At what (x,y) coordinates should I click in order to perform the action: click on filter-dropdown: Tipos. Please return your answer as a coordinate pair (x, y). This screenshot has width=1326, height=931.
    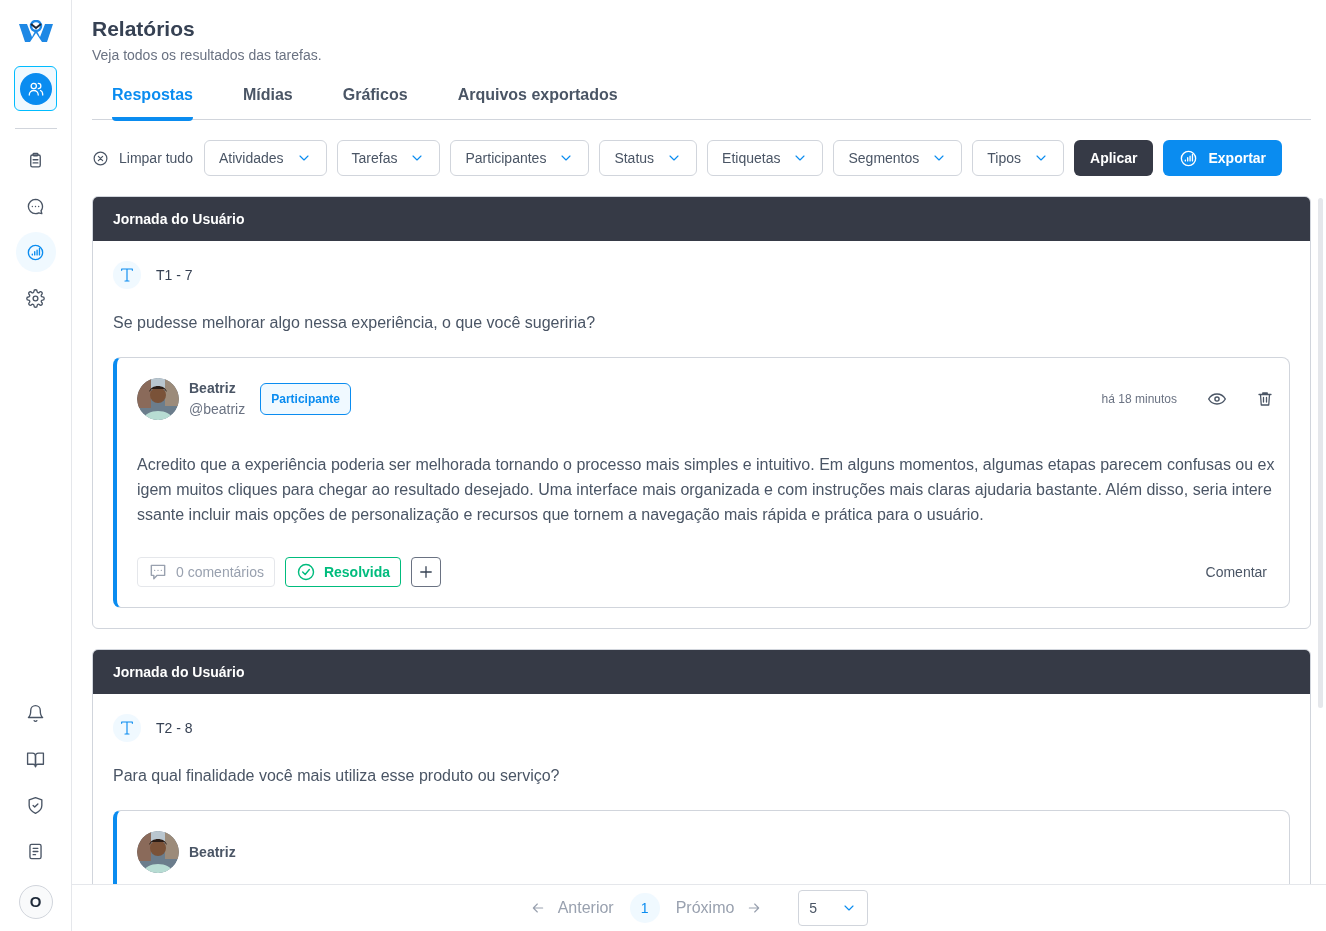
    Looking at the image, I should click on (1018, 158).